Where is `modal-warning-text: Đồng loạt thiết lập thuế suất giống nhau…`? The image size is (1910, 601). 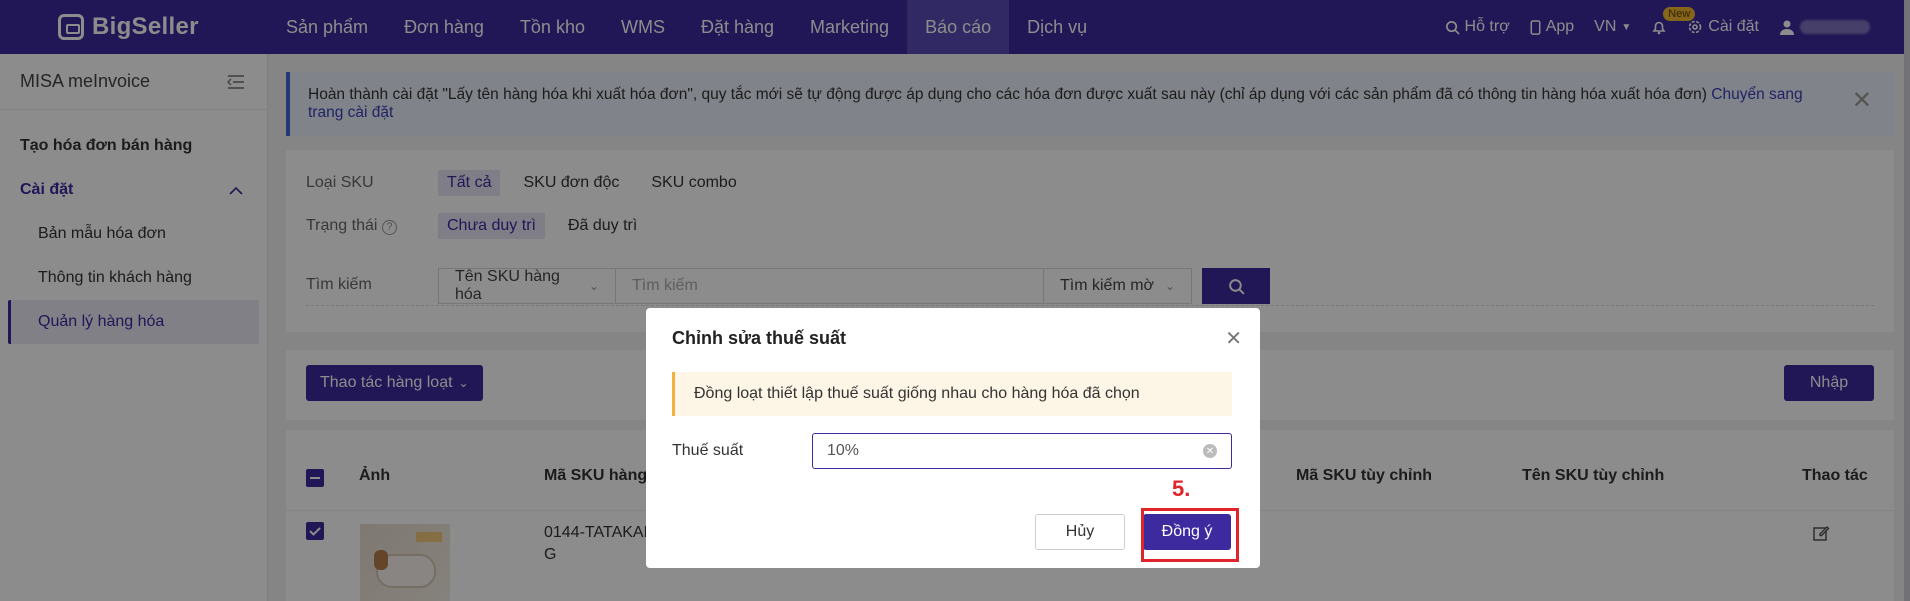 modal-warning-text: Đồng loạt thiết lập thuế suất giống nhau… is located at coordinates (917, 393).